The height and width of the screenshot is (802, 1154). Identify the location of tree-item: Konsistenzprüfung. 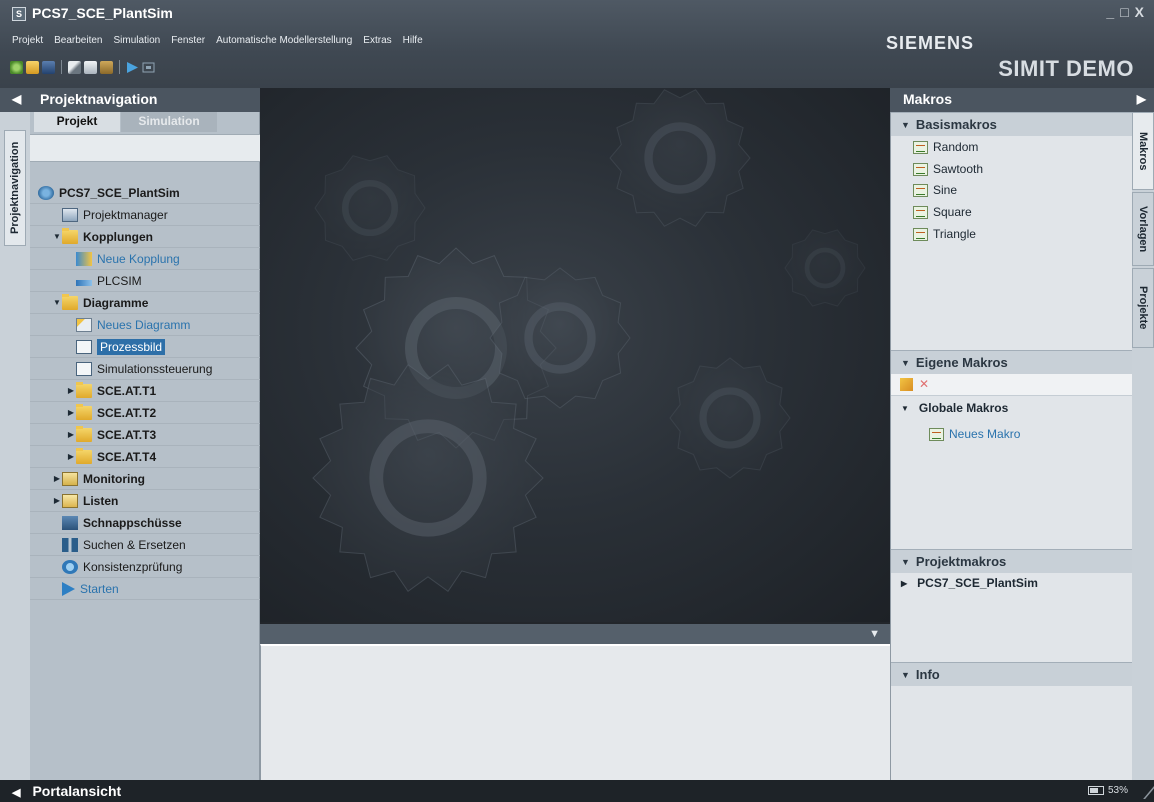
(145, 567).